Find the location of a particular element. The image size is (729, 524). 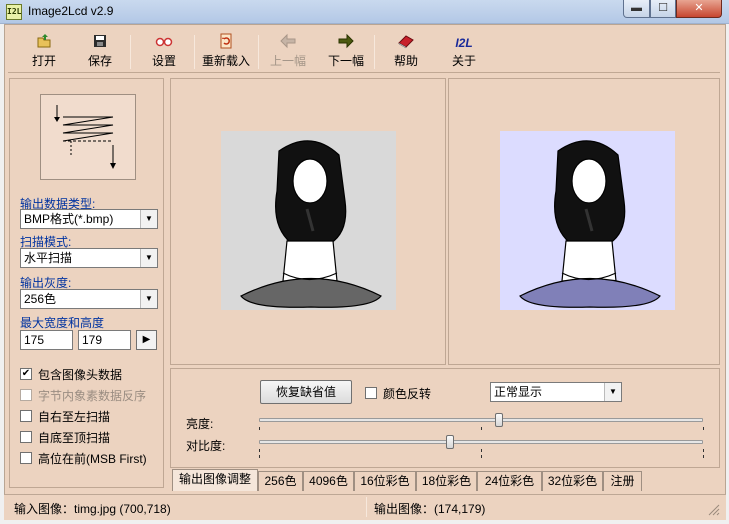

scan-mode-select: 水平扫描 ▼ is located at coordinates (89, 258).